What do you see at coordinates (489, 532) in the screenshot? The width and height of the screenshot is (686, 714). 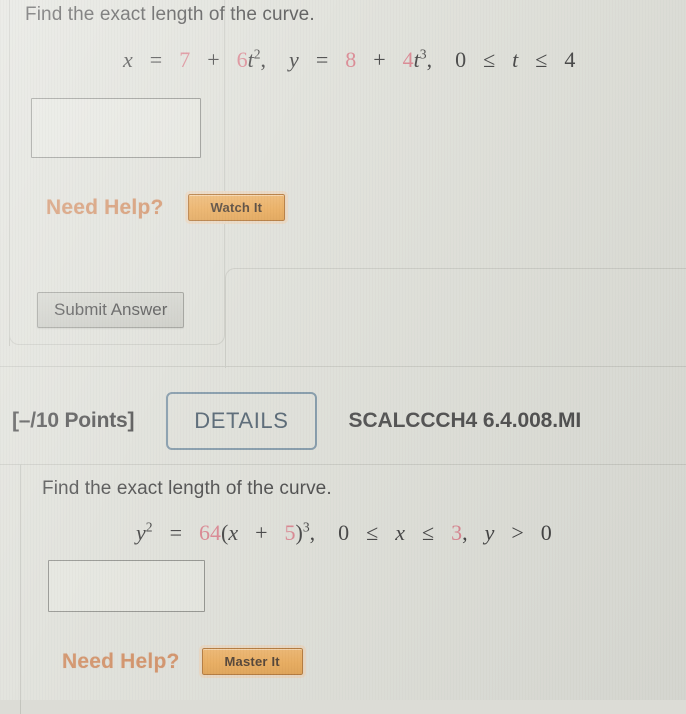 I see `equation-2-positive-var: y` at bounding box center [489, 532].